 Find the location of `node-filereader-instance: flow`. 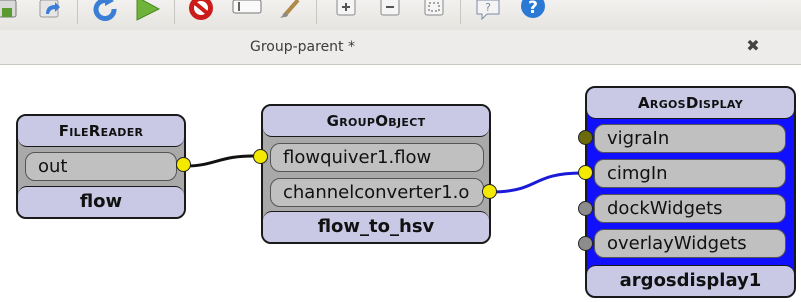

node-filereader-instance: flow is located at coordinates (101, 201).